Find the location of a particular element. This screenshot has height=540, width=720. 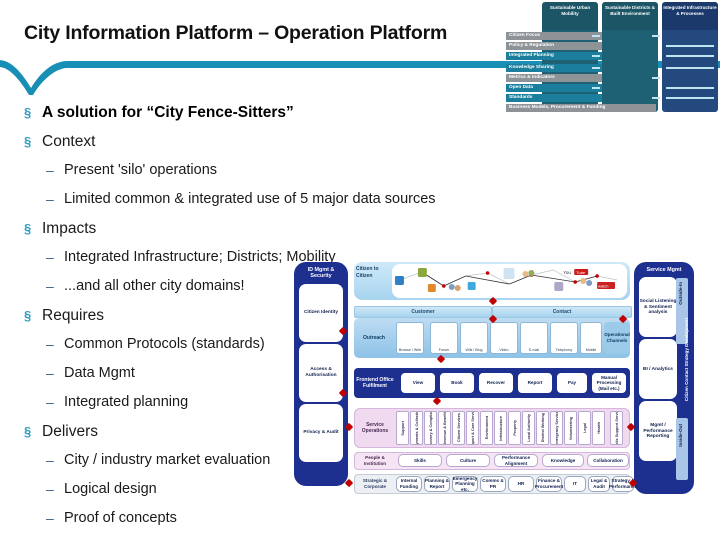

bullet-item: – Proof of concepts is located at coordinates (285, 518).